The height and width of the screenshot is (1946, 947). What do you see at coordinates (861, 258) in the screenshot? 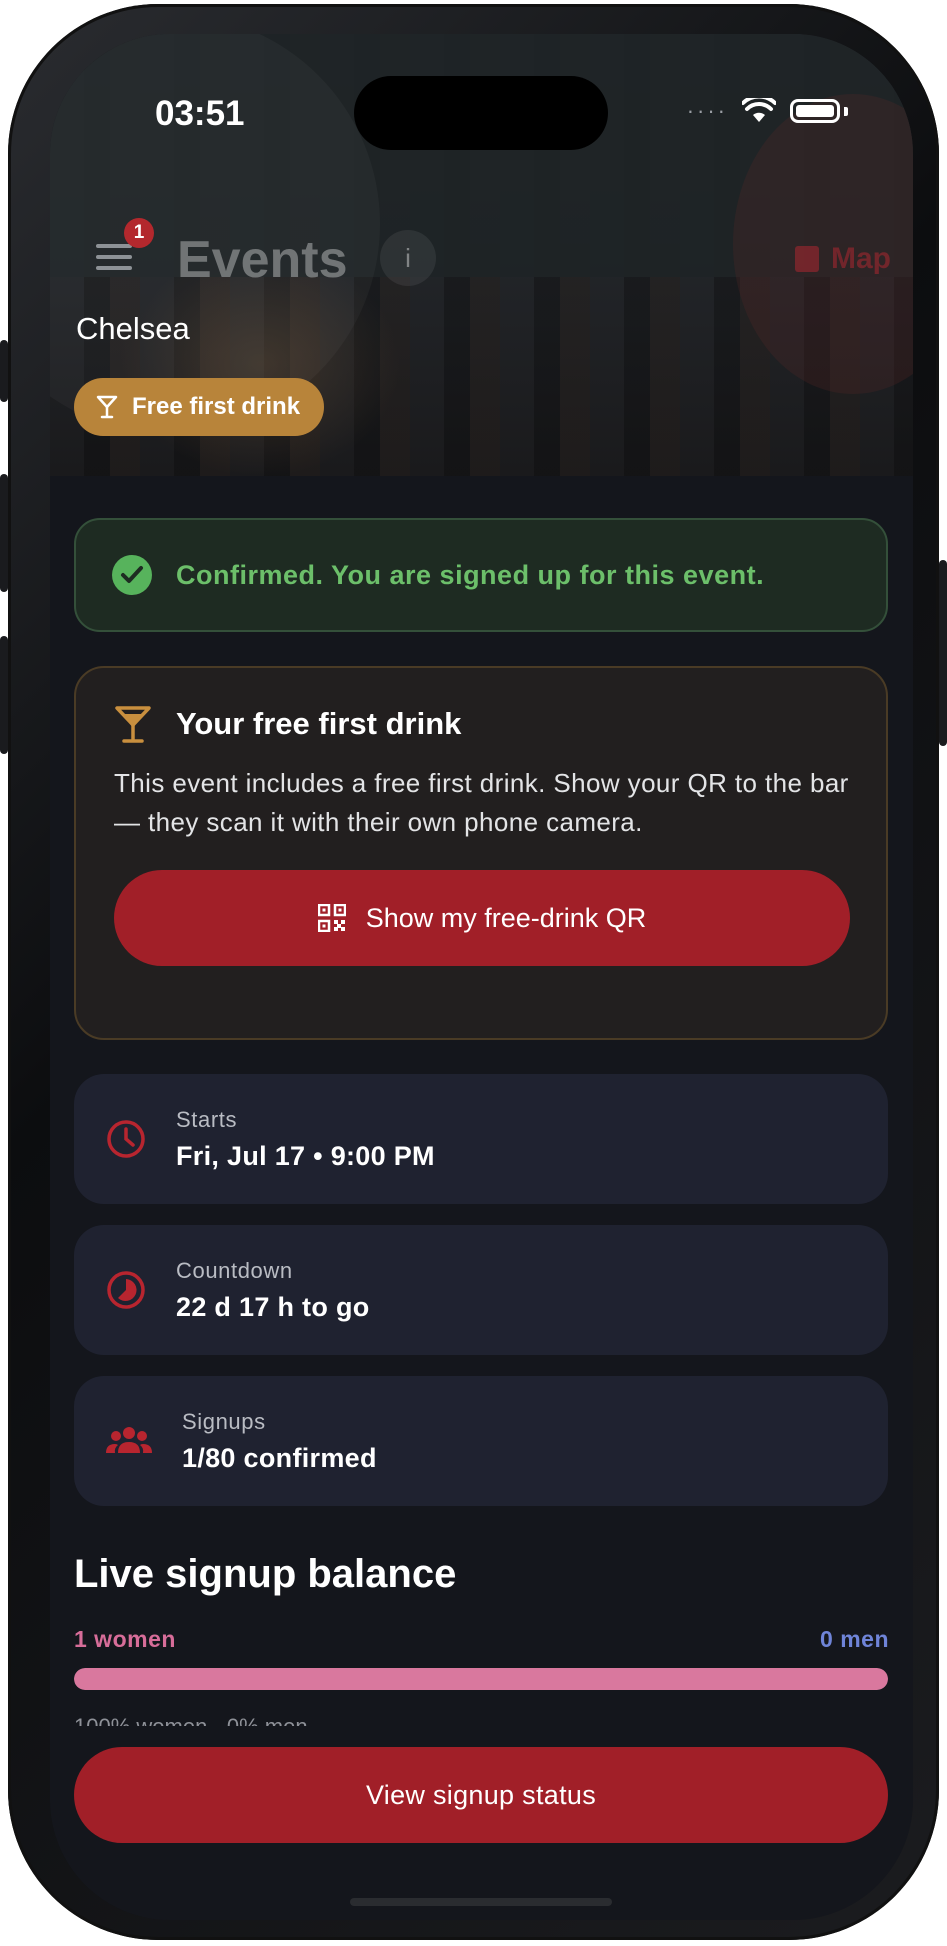
I see `map-button-label: Map` at bounding box center [861, 258].